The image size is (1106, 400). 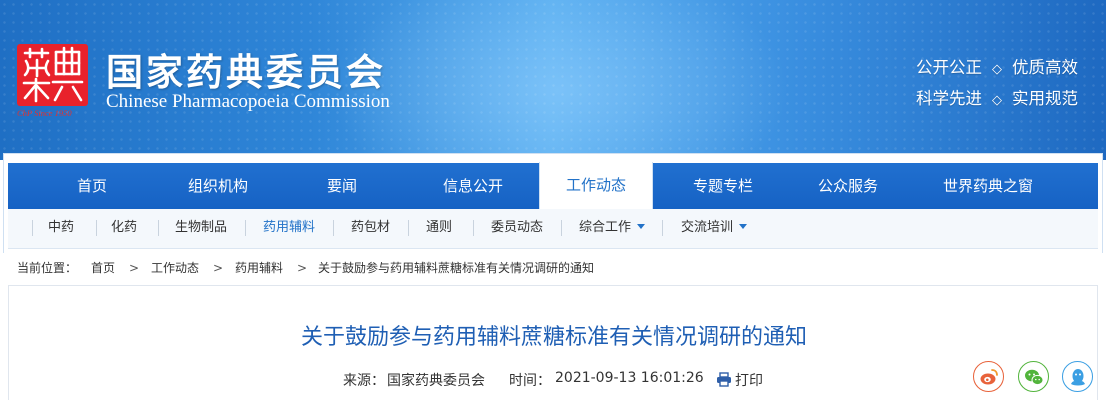 I want to click on nav-item-info-disclosure: 信息公开, so click(x=473, y=186).